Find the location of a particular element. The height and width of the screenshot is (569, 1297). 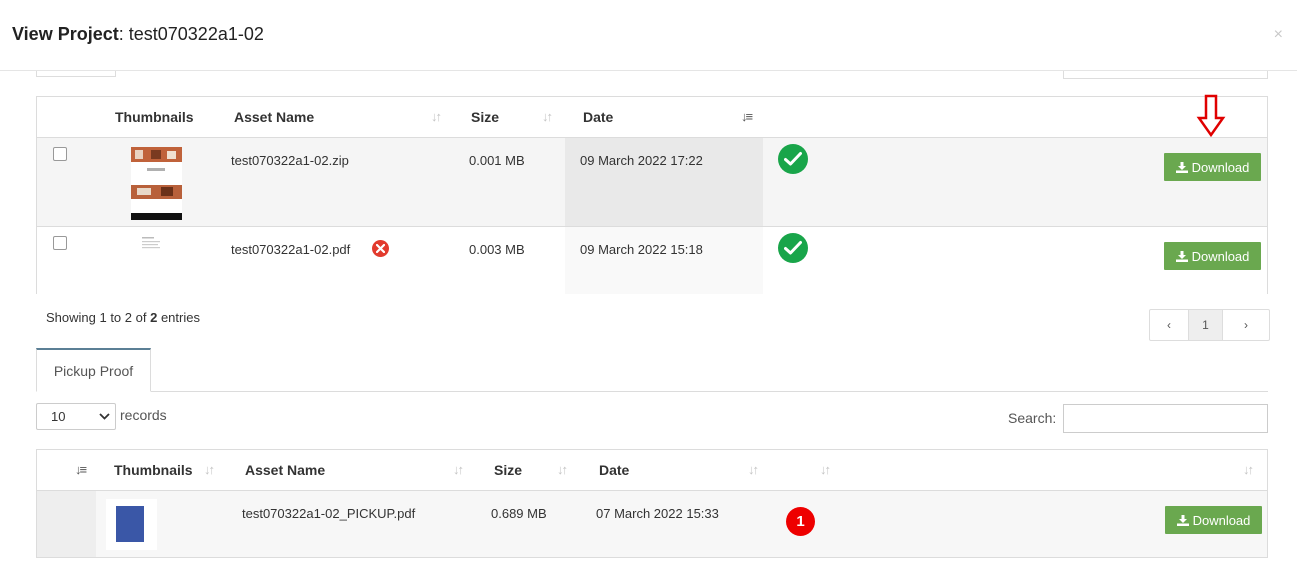

showing-total: 2 is located at coordinates (154, 317).